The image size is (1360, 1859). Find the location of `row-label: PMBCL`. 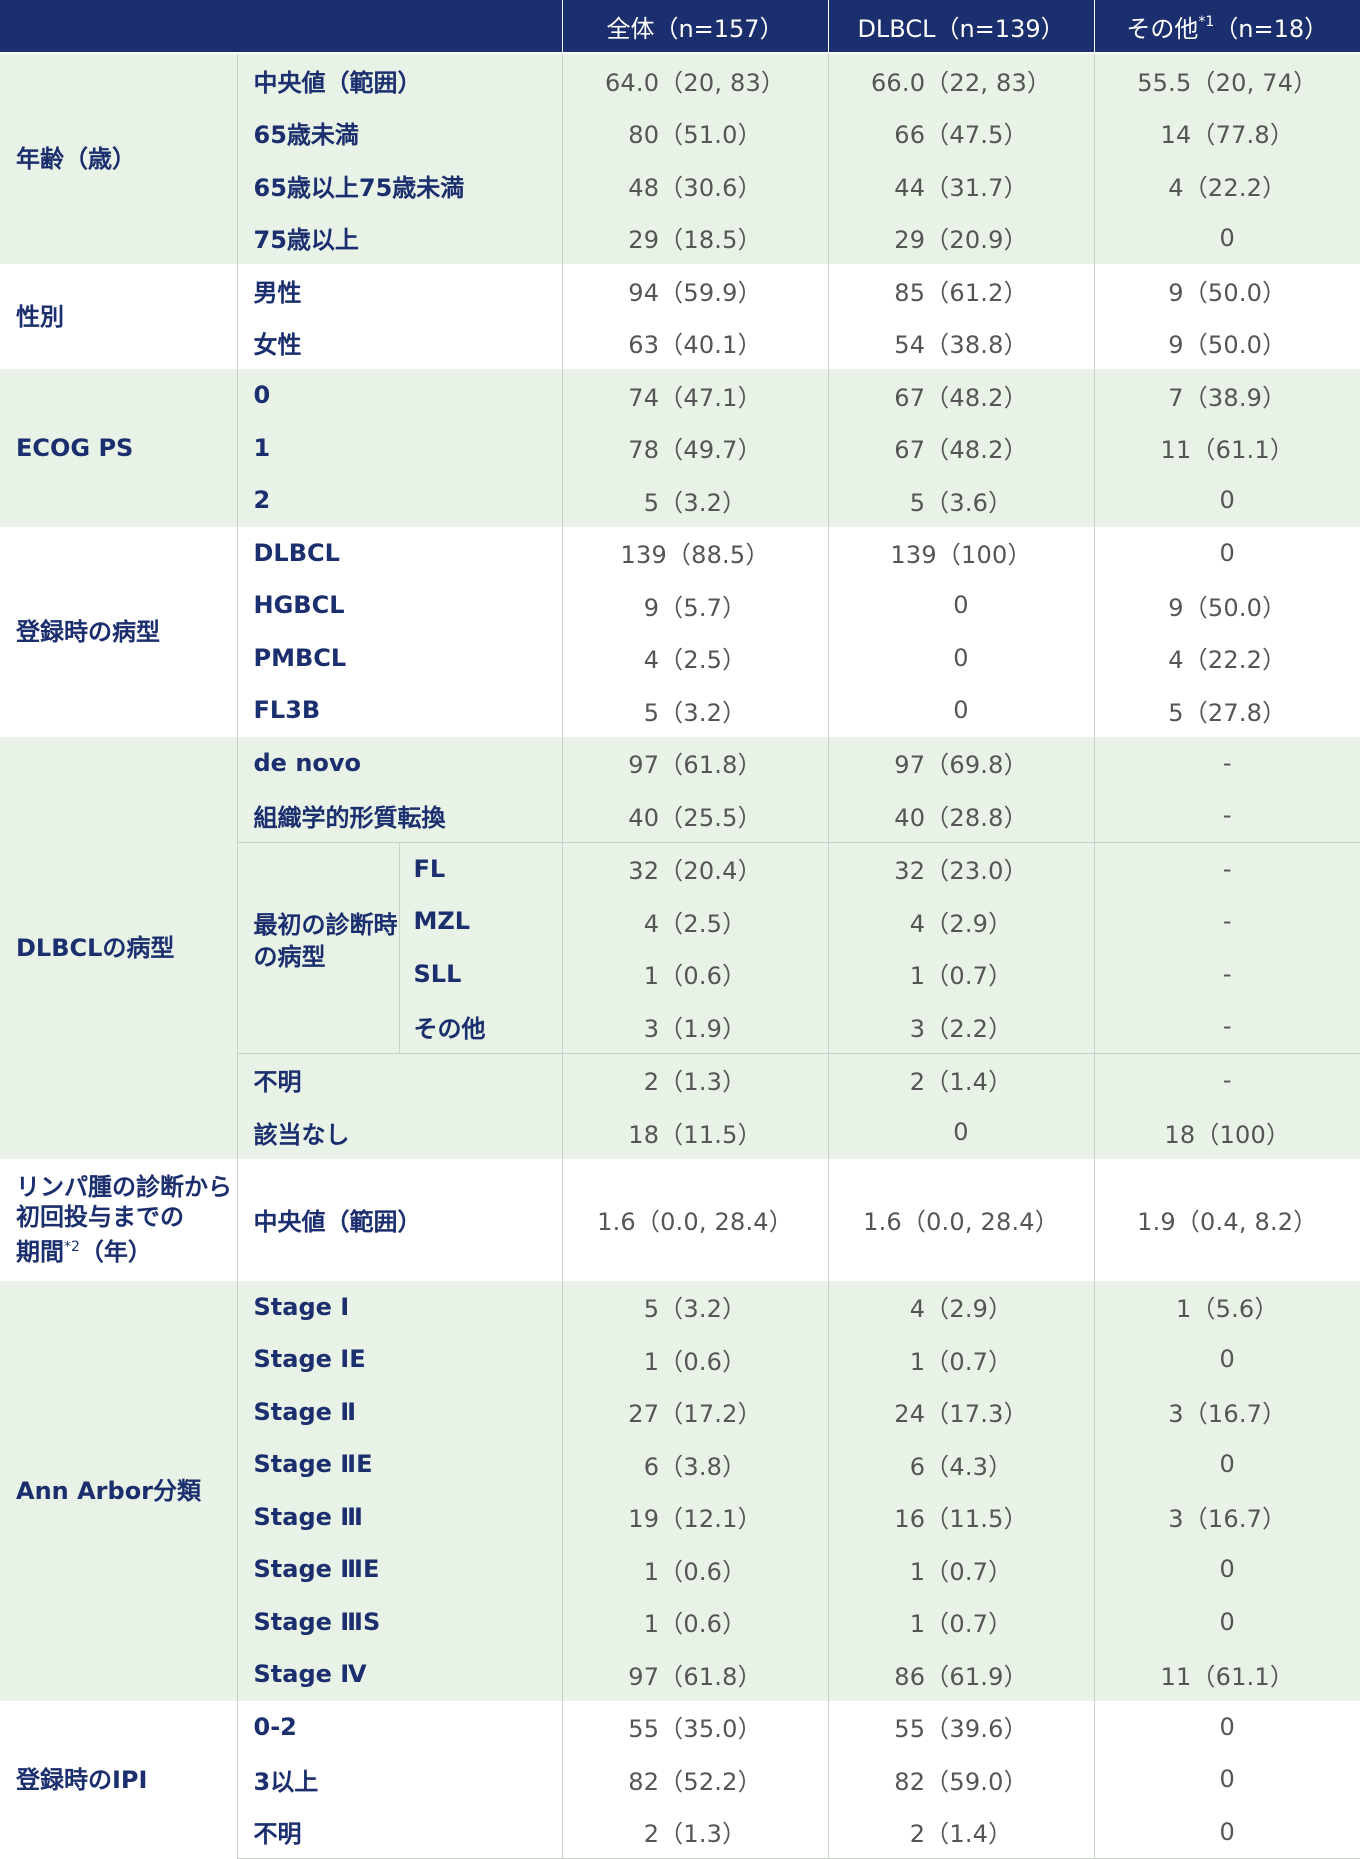

row-label: PMBCL is located at coordinates (399, 657).